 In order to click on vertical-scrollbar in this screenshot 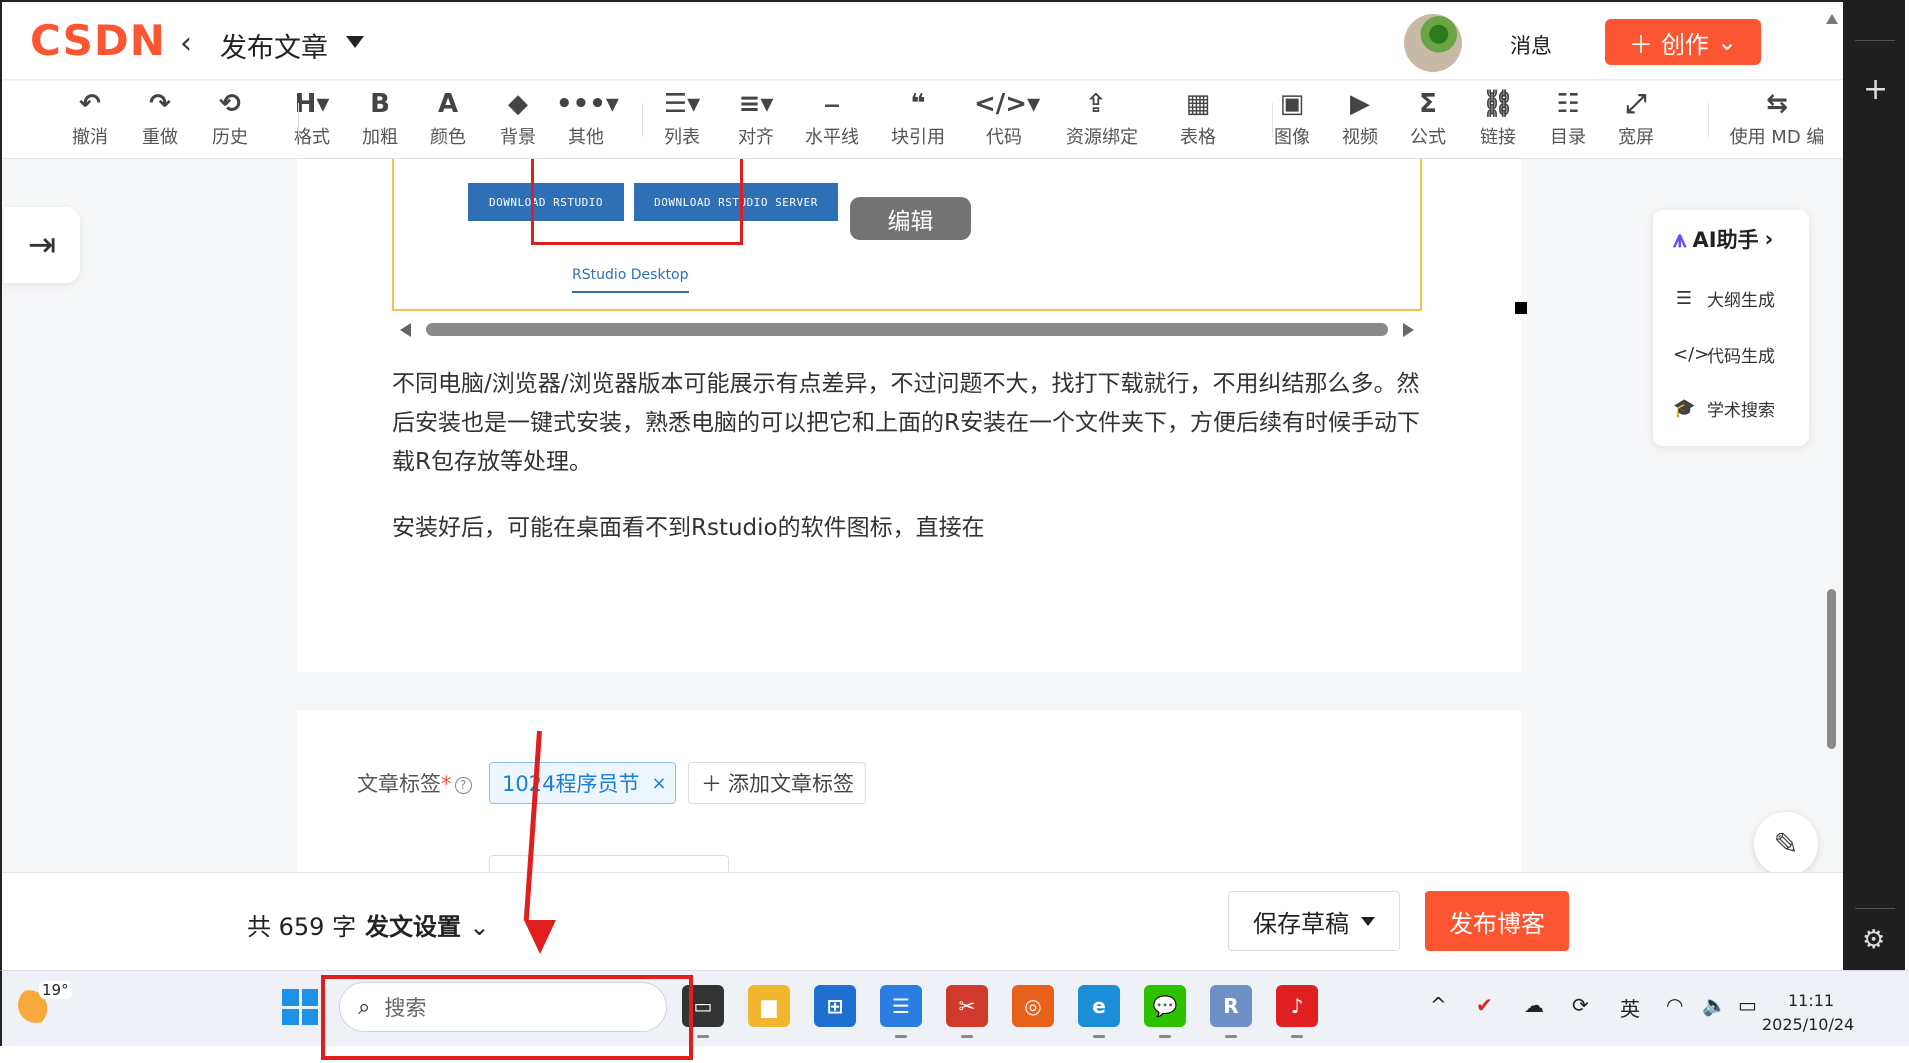, I will do `click(1831, 489)`.